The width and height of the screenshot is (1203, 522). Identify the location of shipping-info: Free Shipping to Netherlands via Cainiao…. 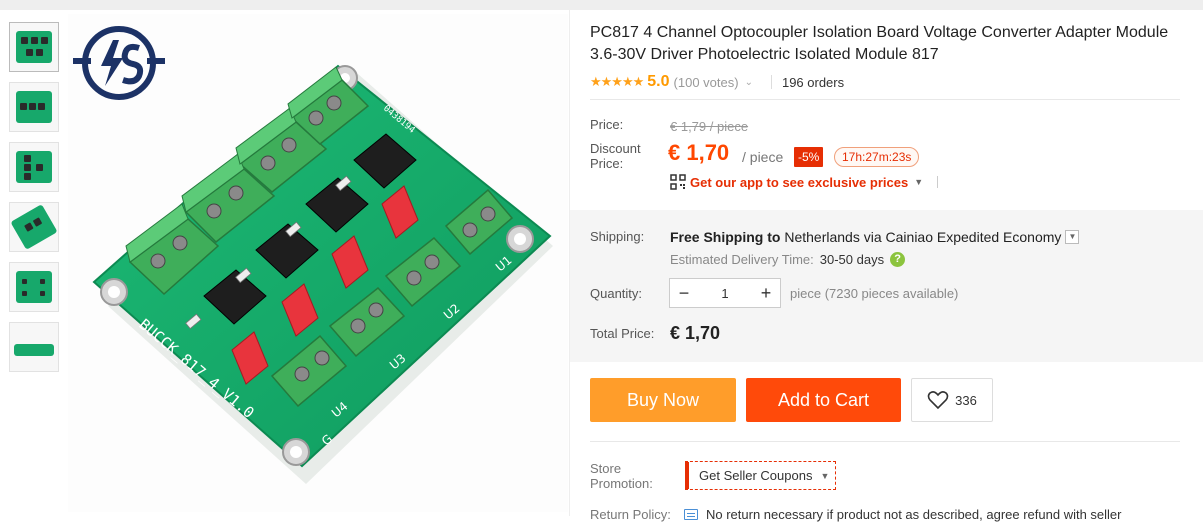
(875, 237).